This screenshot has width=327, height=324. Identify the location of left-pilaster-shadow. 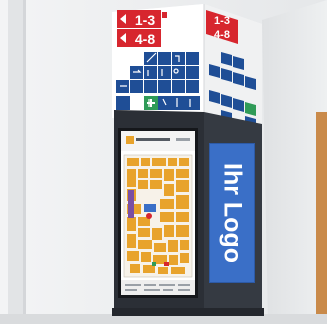
(24, 162).